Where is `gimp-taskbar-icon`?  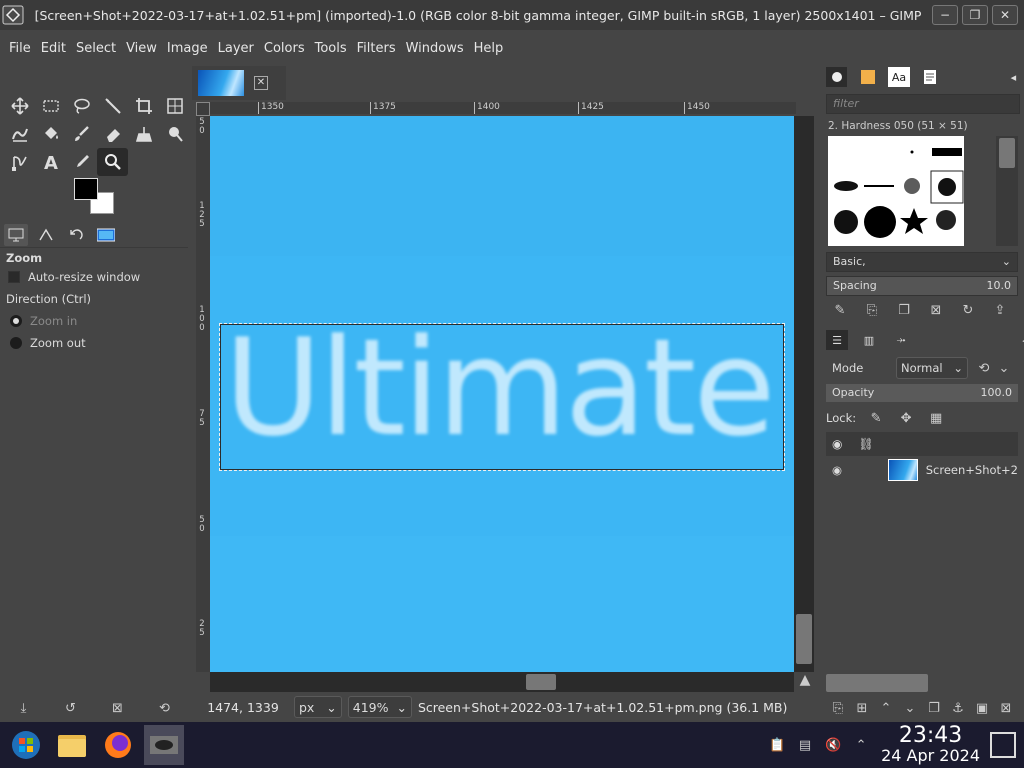 gimp-taskbar-icon is located at coordinates (164, 745).